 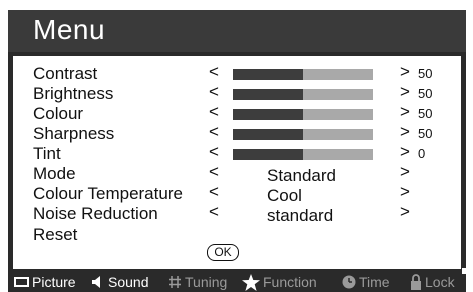 I want to click on setting-label: Brightness, so click(x=73, y=93).